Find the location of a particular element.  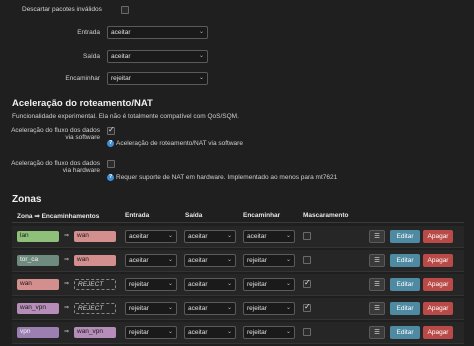

input-policy-label: Entrada is located at coordinates (88, 32).